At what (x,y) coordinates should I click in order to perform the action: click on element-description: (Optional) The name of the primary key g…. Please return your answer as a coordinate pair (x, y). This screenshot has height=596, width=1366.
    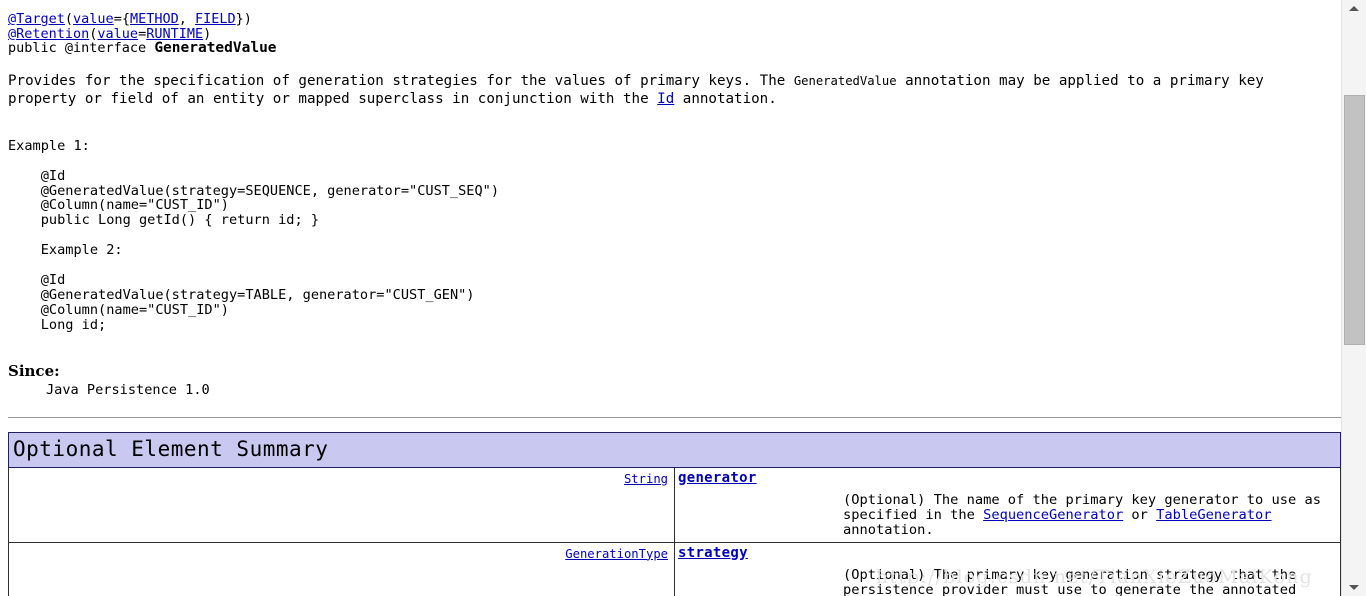
    Looking at the image, I should click on (1009, 512).